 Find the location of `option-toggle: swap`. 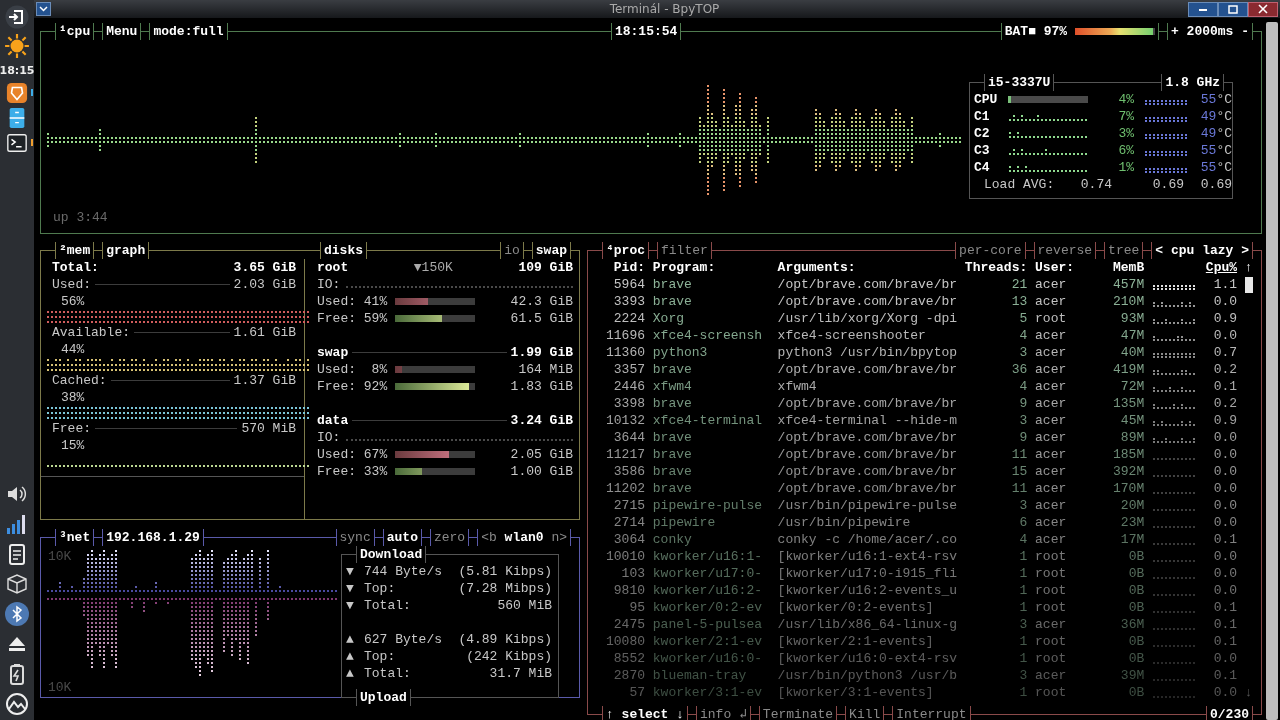

option-toggle: swap is located at coordinates (551, 250).